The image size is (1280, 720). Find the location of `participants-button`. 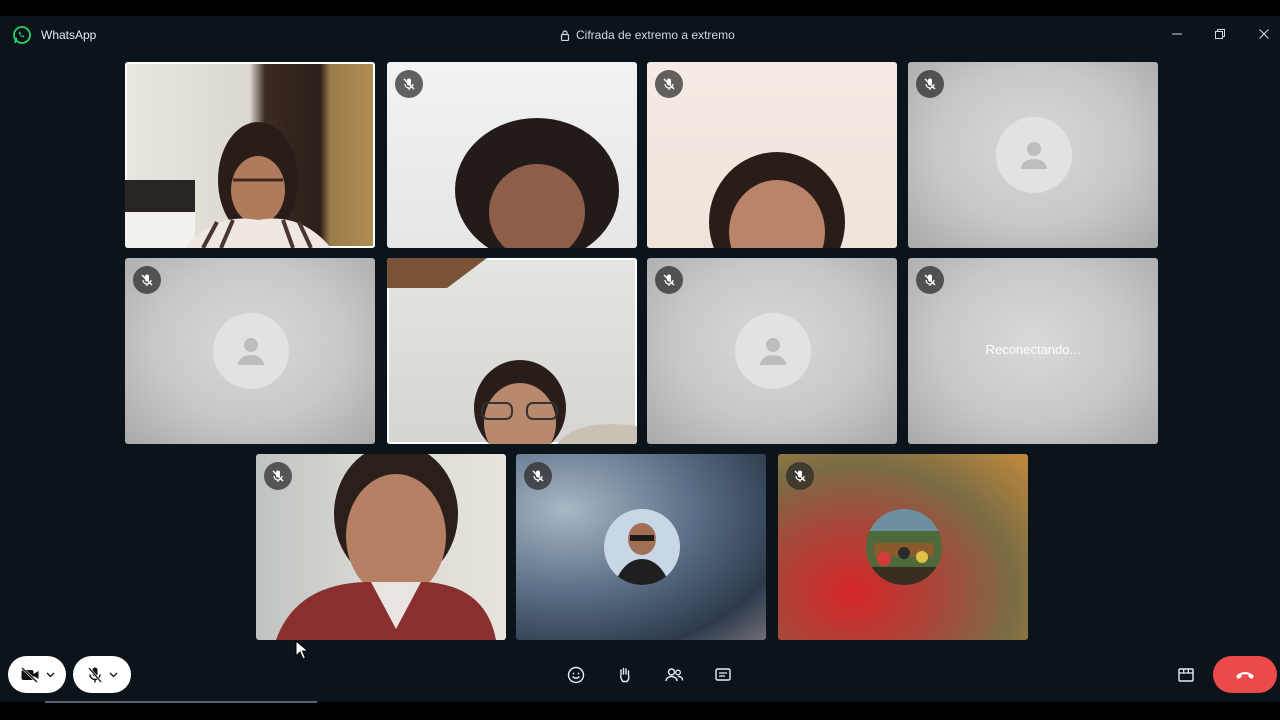

participants-button is located at coordinates (674, 675).